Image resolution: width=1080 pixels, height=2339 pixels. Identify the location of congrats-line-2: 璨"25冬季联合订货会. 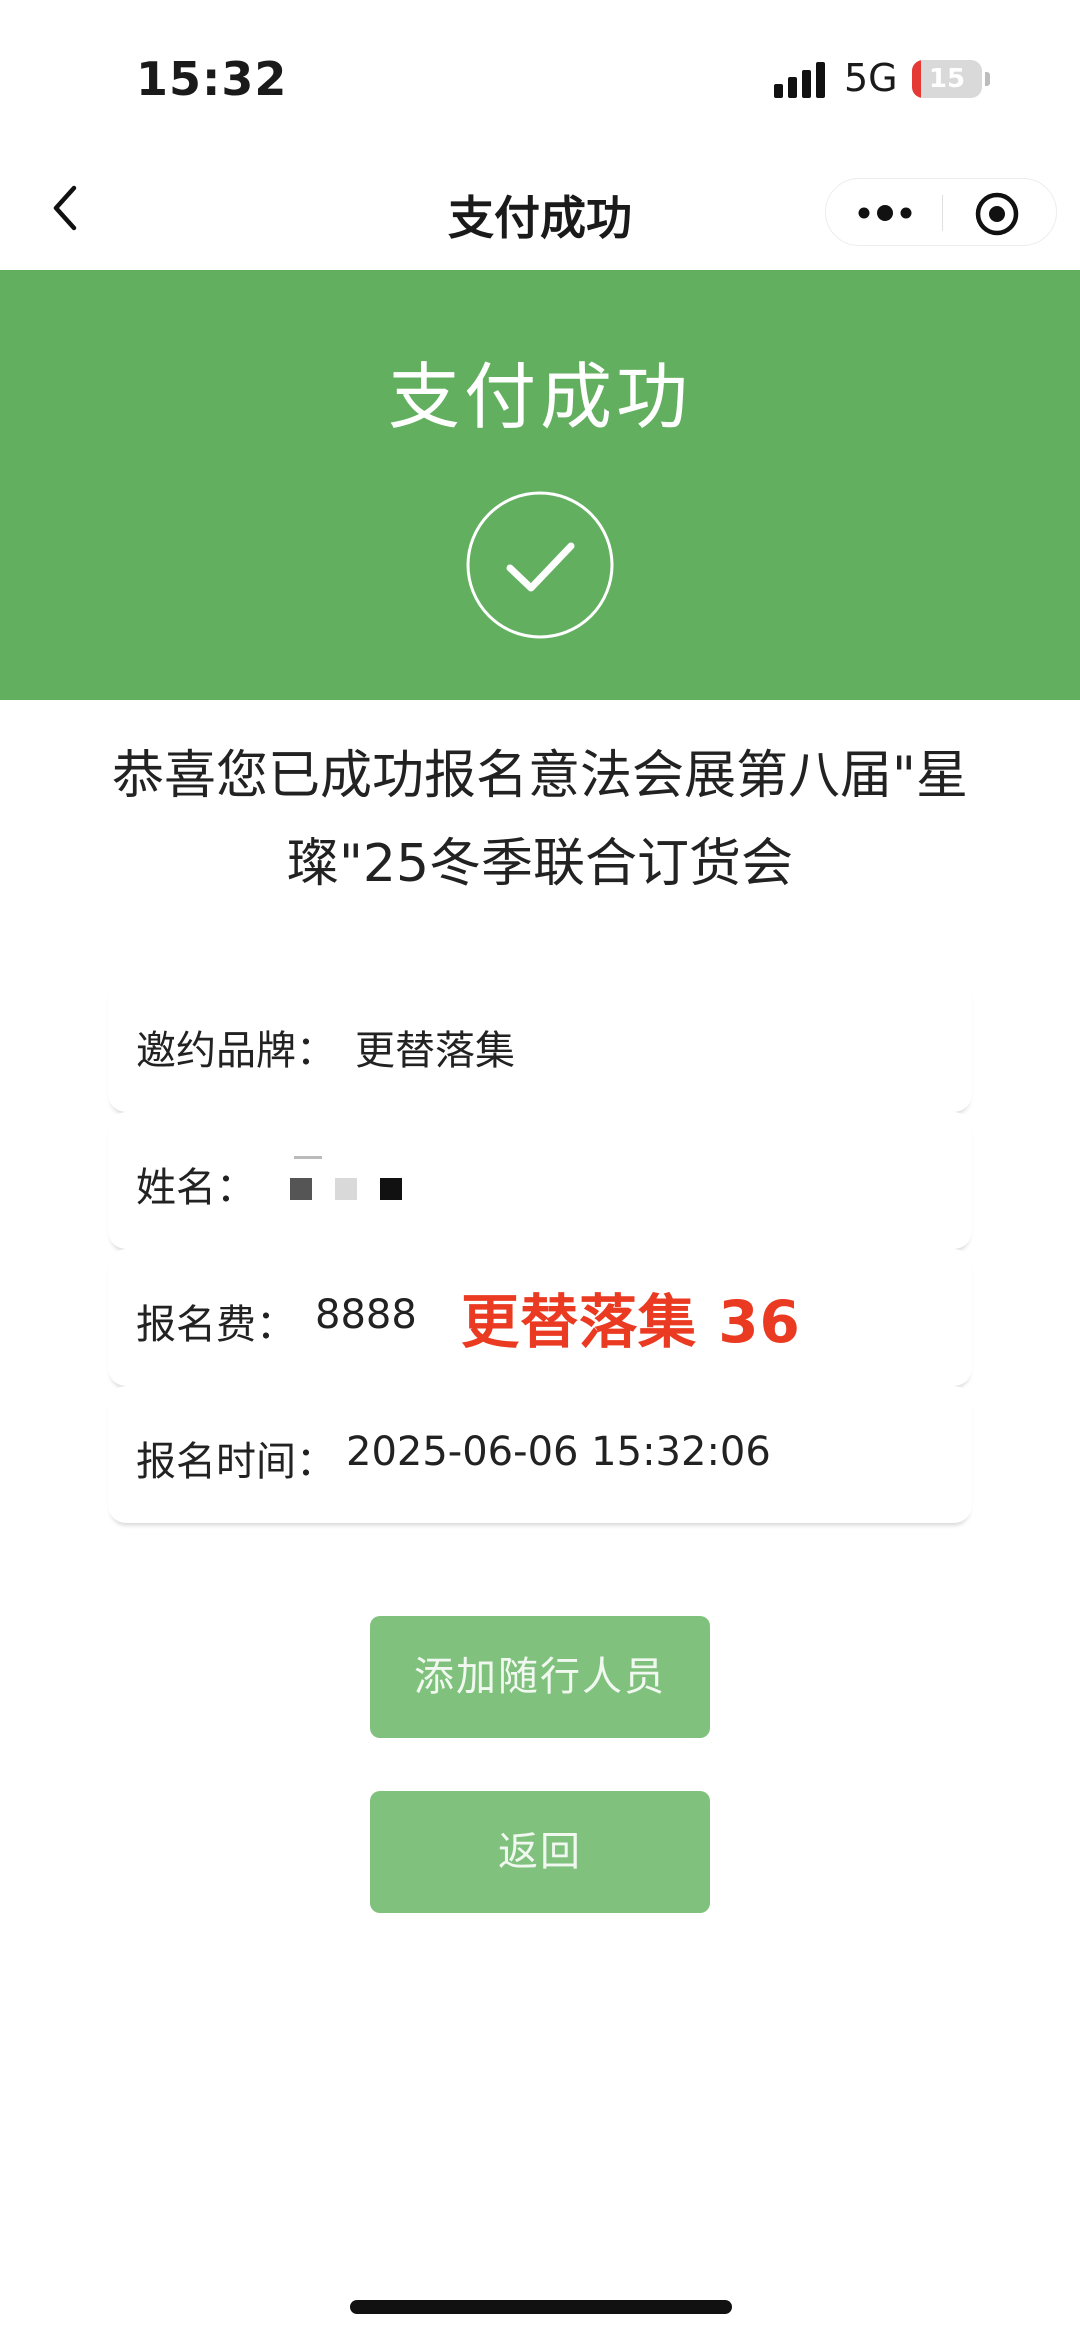
(540, 864).